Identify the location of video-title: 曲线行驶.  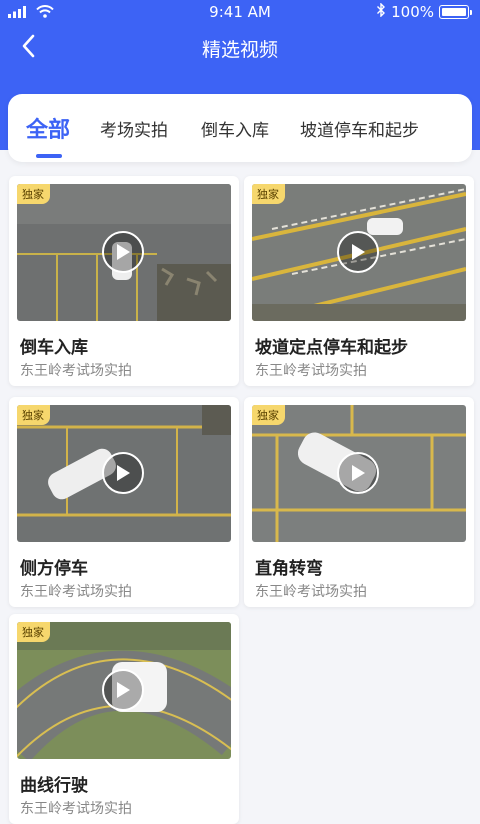
(54, 786).